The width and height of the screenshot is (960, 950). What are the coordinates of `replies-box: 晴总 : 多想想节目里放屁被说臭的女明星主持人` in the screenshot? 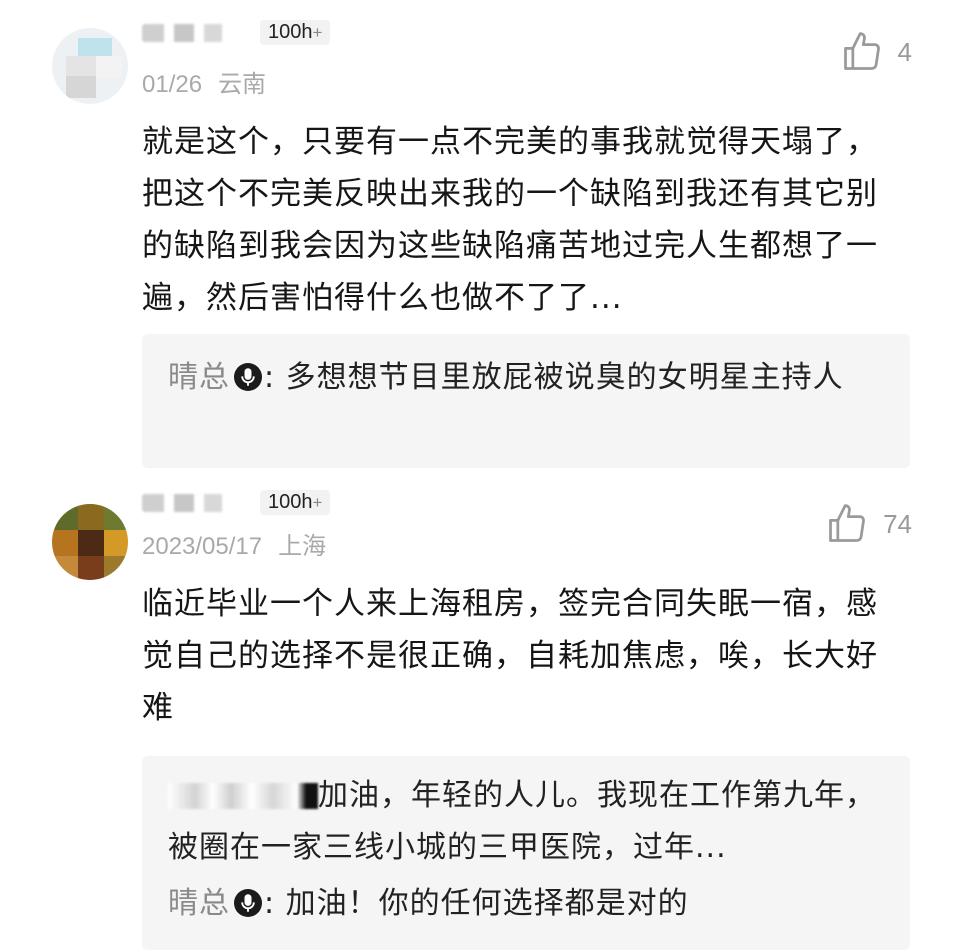 It's located at (526, 401).